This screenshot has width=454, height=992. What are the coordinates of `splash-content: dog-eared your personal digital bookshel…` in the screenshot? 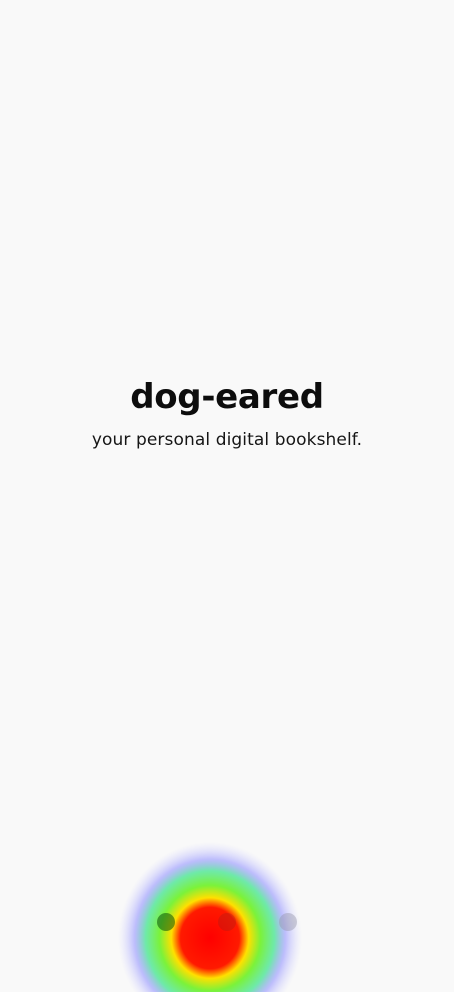 It's located at (227, 414).